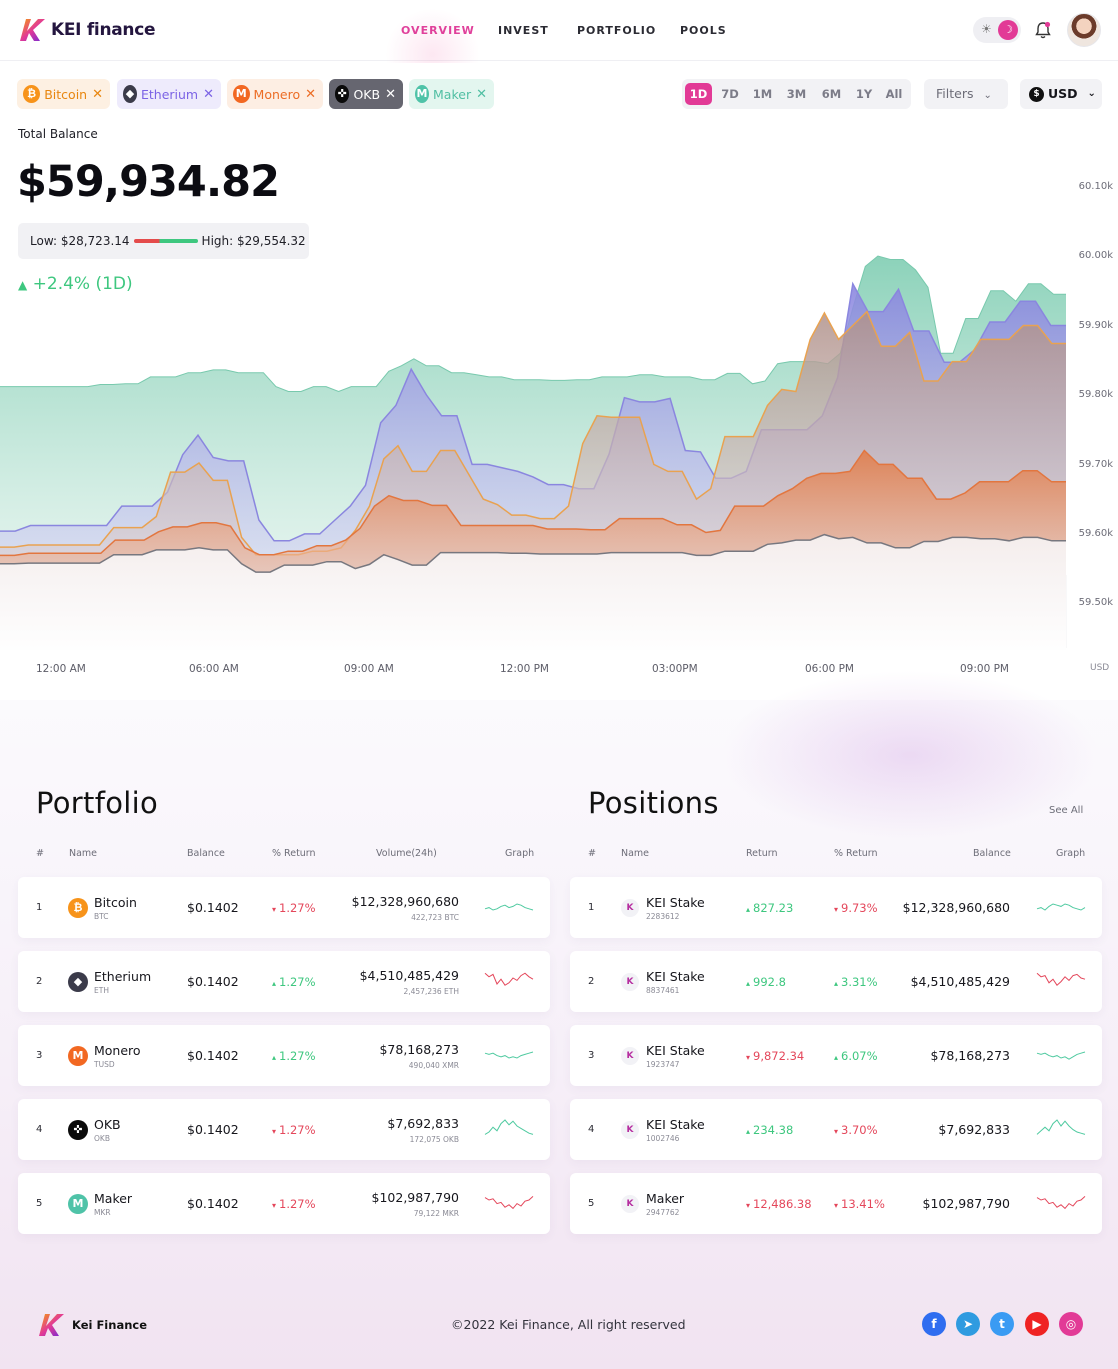 The width and height of the screenshot is (1118, 1369). I want to click on nav-invest: INVEST, so click(523, 30).